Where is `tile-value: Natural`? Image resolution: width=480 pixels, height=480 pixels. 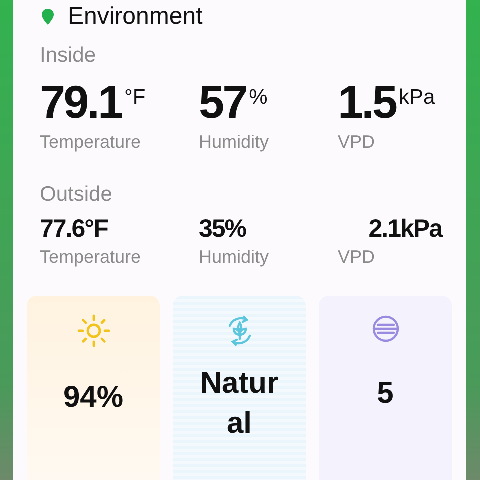
tile-value: Natural is located at coordinates (239, 404).